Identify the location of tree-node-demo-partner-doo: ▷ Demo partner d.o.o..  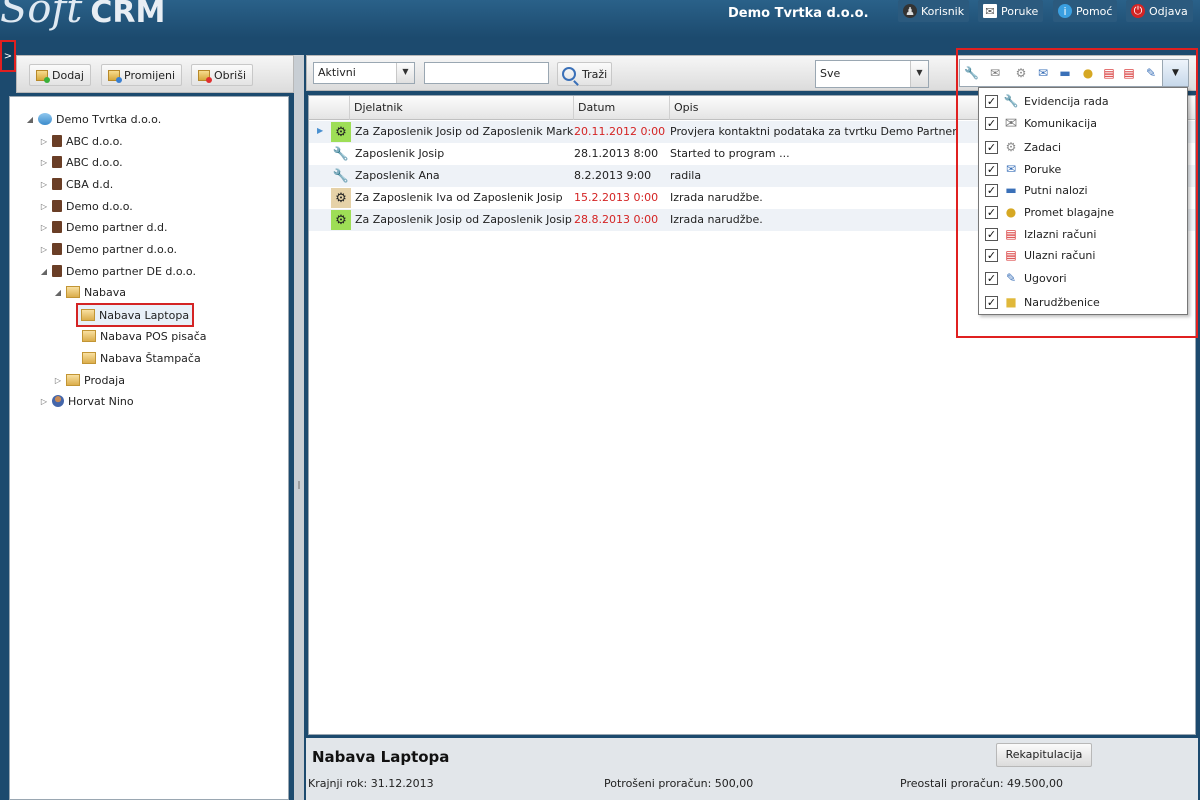
(108, 249).